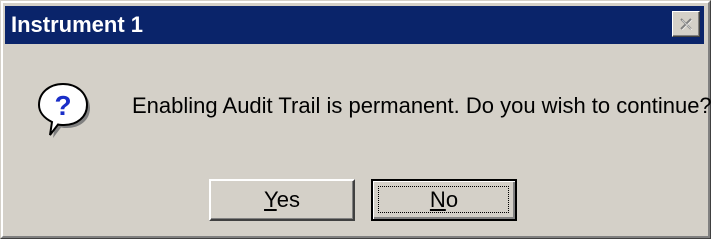 This screenshot has height=241, width=713. Describe the element at coordinates (452, 199) in the screenshot. I see `no-label-rest: o` at that location.